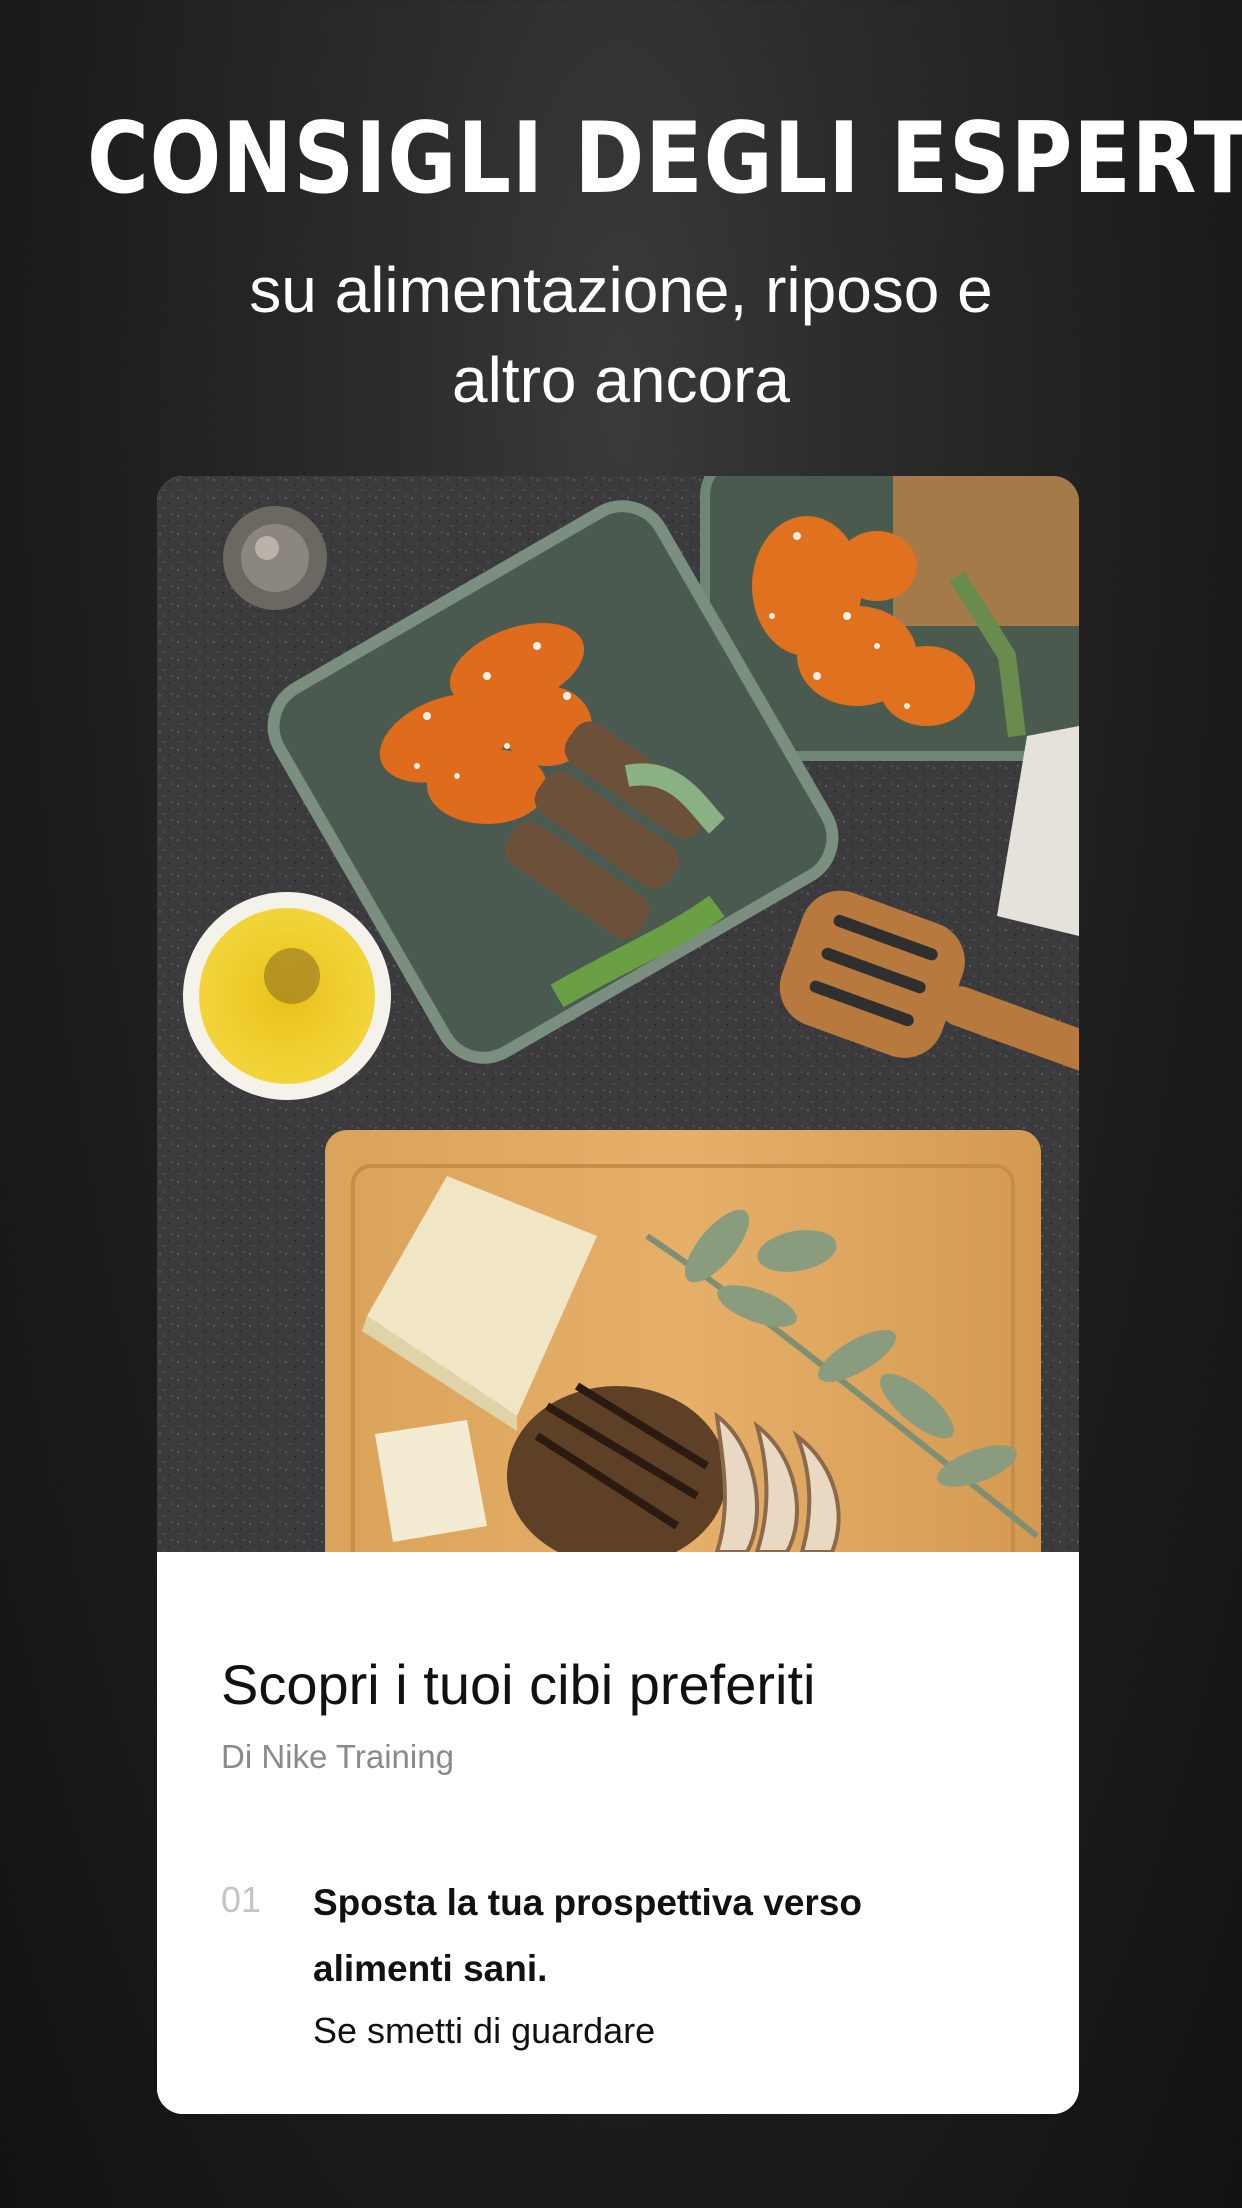  Describe the element at coordinates (241, 1899) in the screenshot. I see `step-number: 01` at that location.